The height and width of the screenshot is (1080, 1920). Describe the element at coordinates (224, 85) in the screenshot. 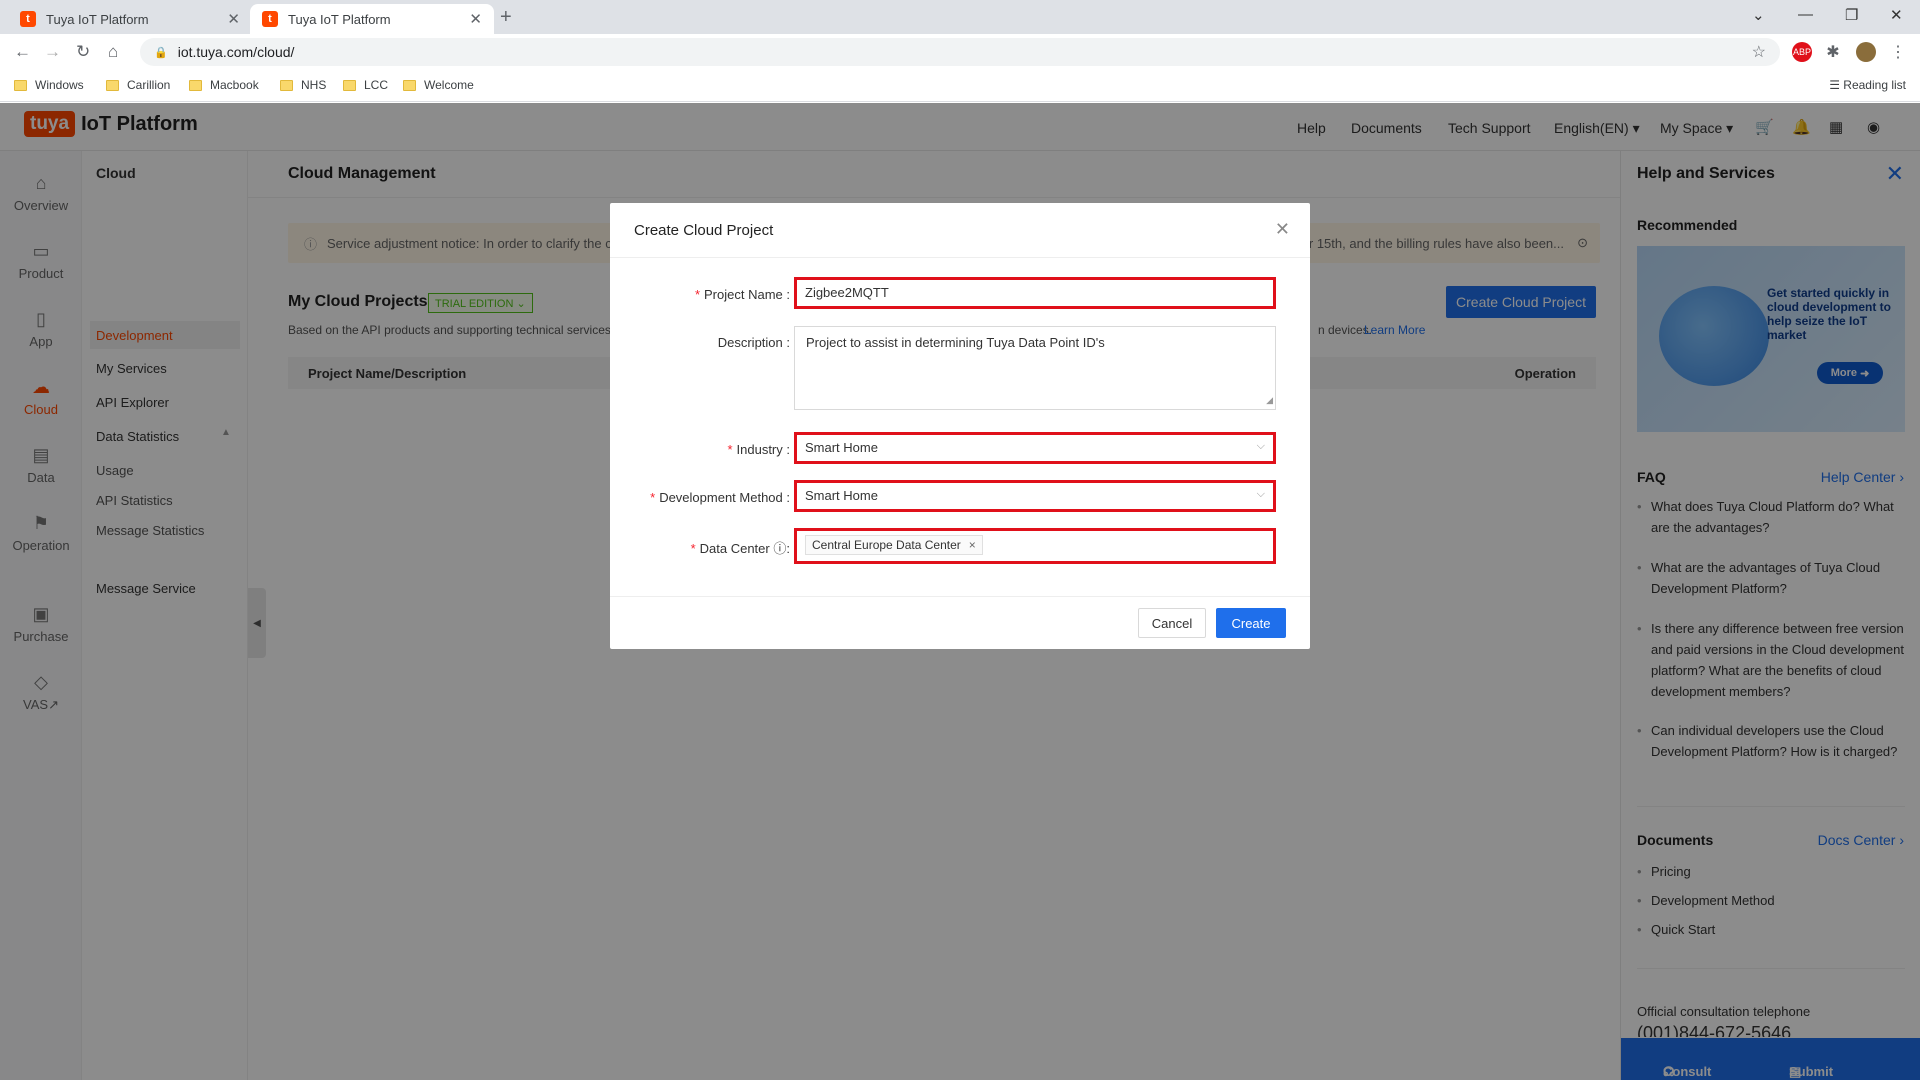

I see `bookmark-item: Macbook` at that location.